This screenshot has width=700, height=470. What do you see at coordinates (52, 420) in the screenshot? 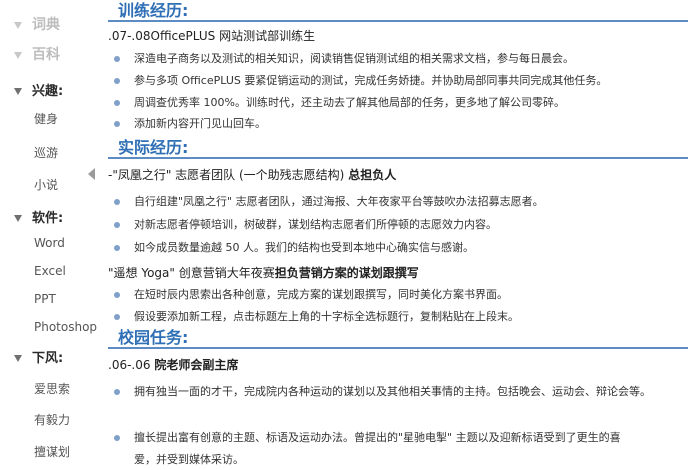
I see `sidebar-item: 有毅力` at bounding box center [52, 420].